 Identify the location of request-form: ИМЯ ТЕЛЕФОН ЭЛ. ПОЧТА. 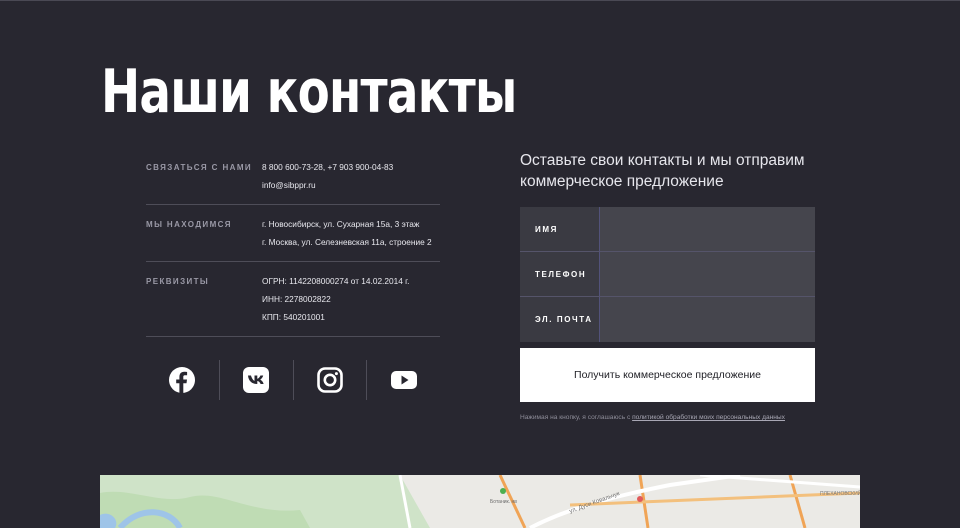
(667, 274).